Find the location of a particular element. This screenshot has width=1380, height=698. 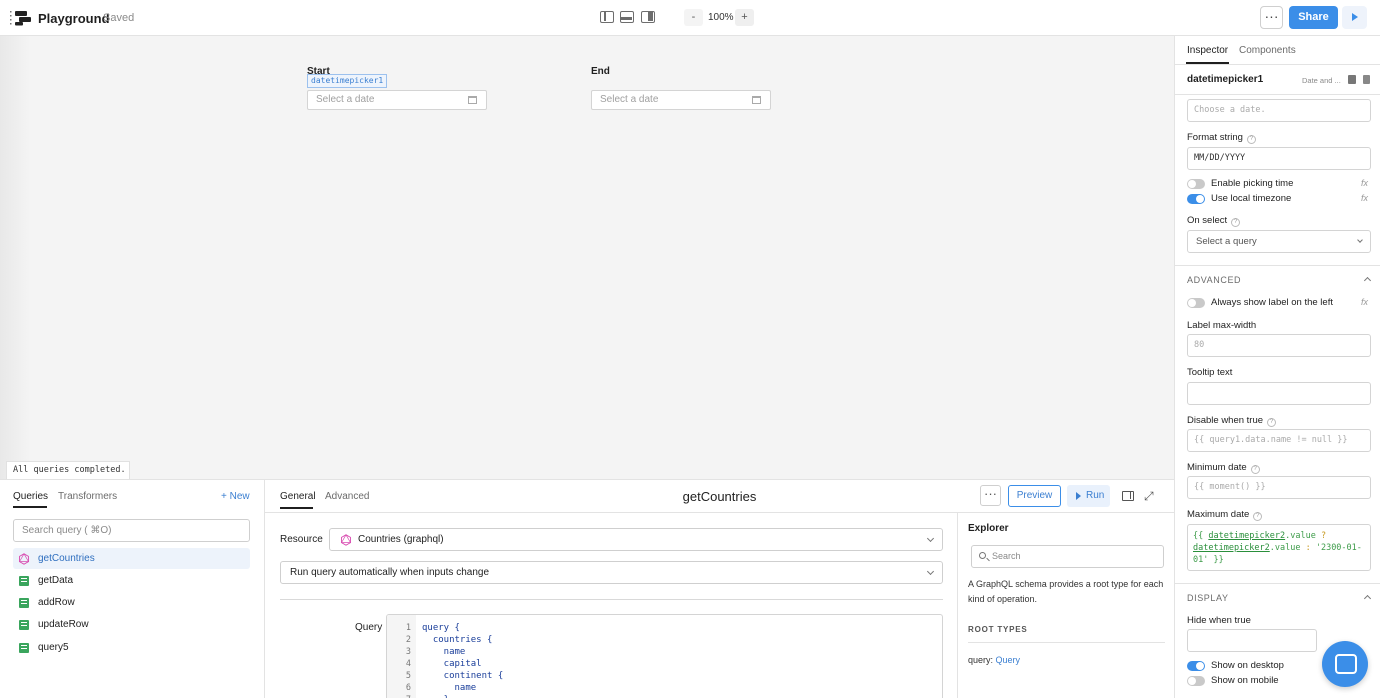

start-date-placeholder: Select a date is located at coordinates (345, 99).